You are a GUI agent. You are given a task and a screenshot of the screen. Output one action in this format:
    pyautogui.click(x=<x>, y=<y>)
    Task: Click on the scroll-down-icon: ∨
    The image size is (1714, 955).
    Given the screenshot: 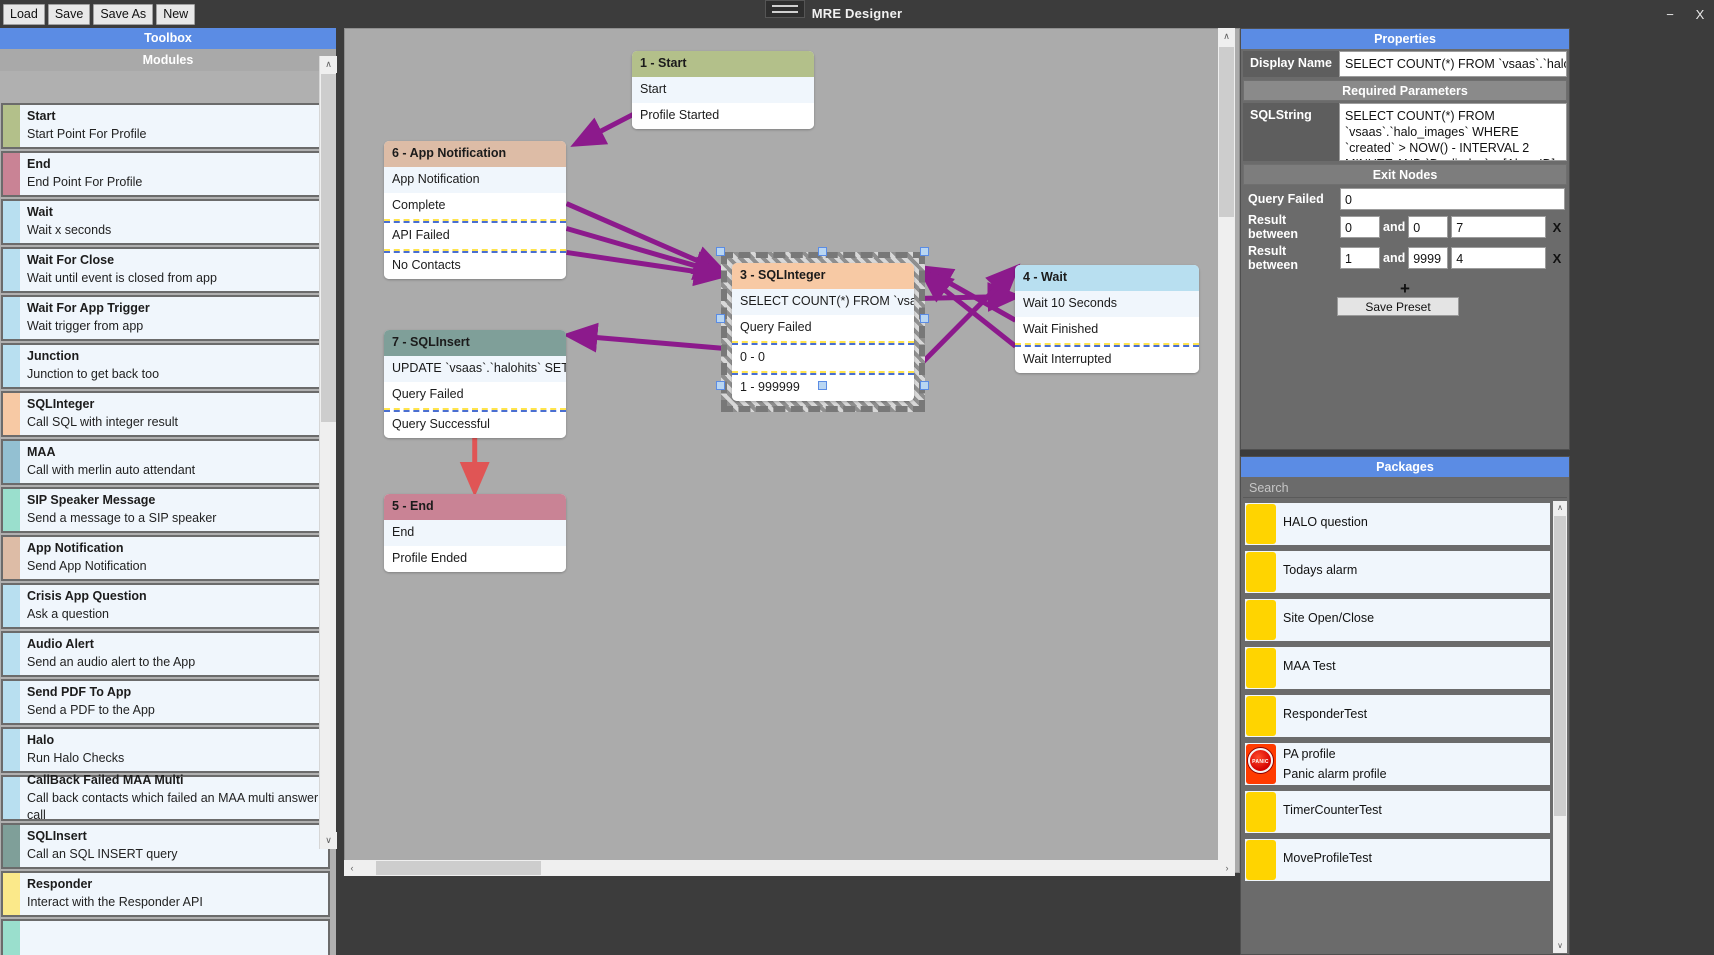 What is the action you would take?
    pyautogui.click(x=328, y=840)
    